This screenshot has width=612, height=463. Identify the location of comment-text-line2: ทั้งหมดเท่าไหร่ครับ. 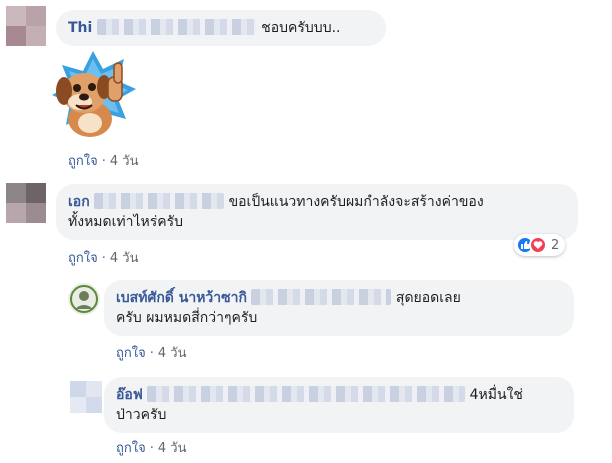
(126, 222).